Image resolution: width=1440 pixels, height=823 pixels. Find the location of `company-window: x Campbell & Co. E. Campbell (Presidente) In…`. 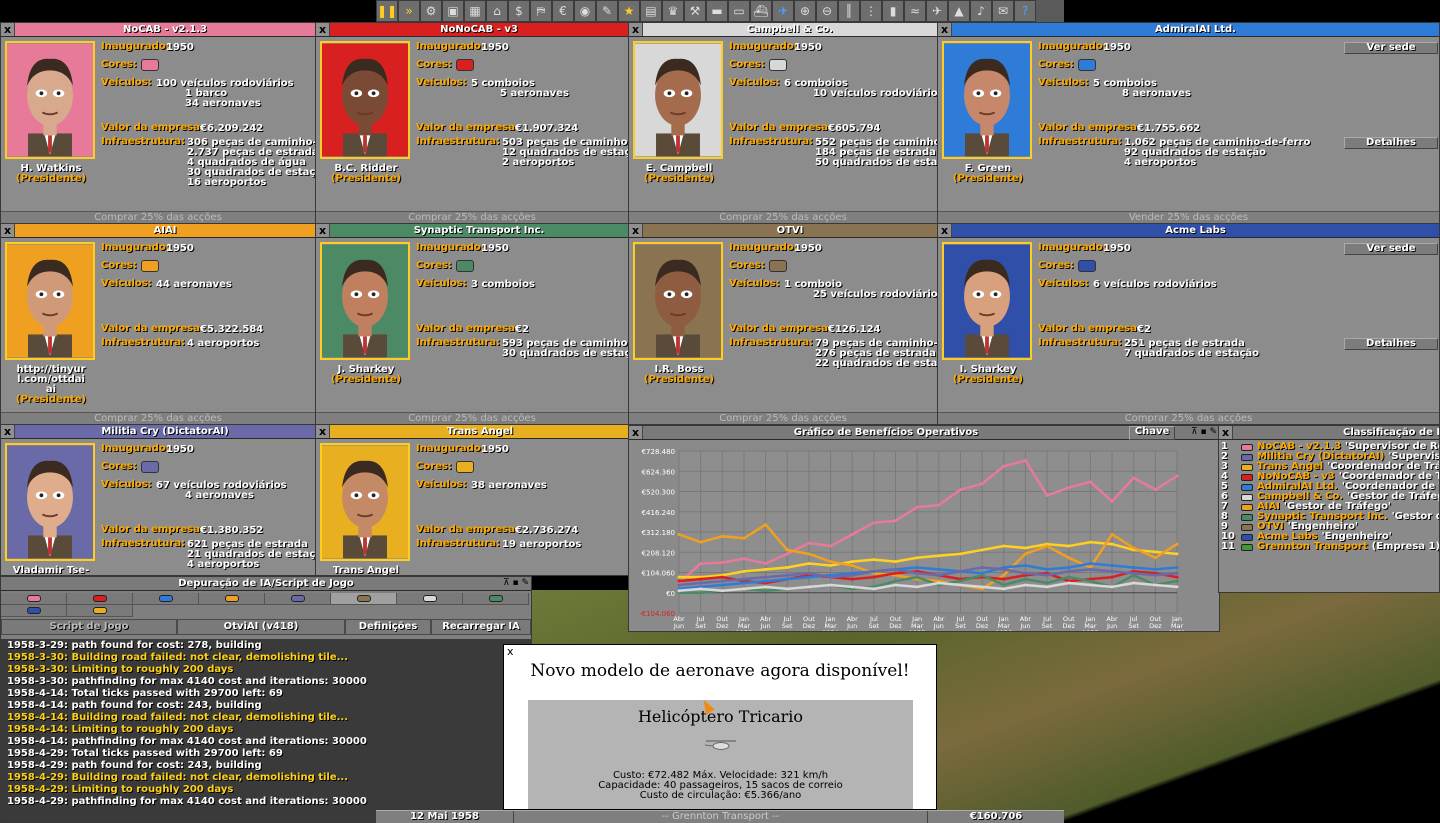

company-window: x Campbell & Co. E. Campbell (Presidente) In… is located at coordinates (783, 123).